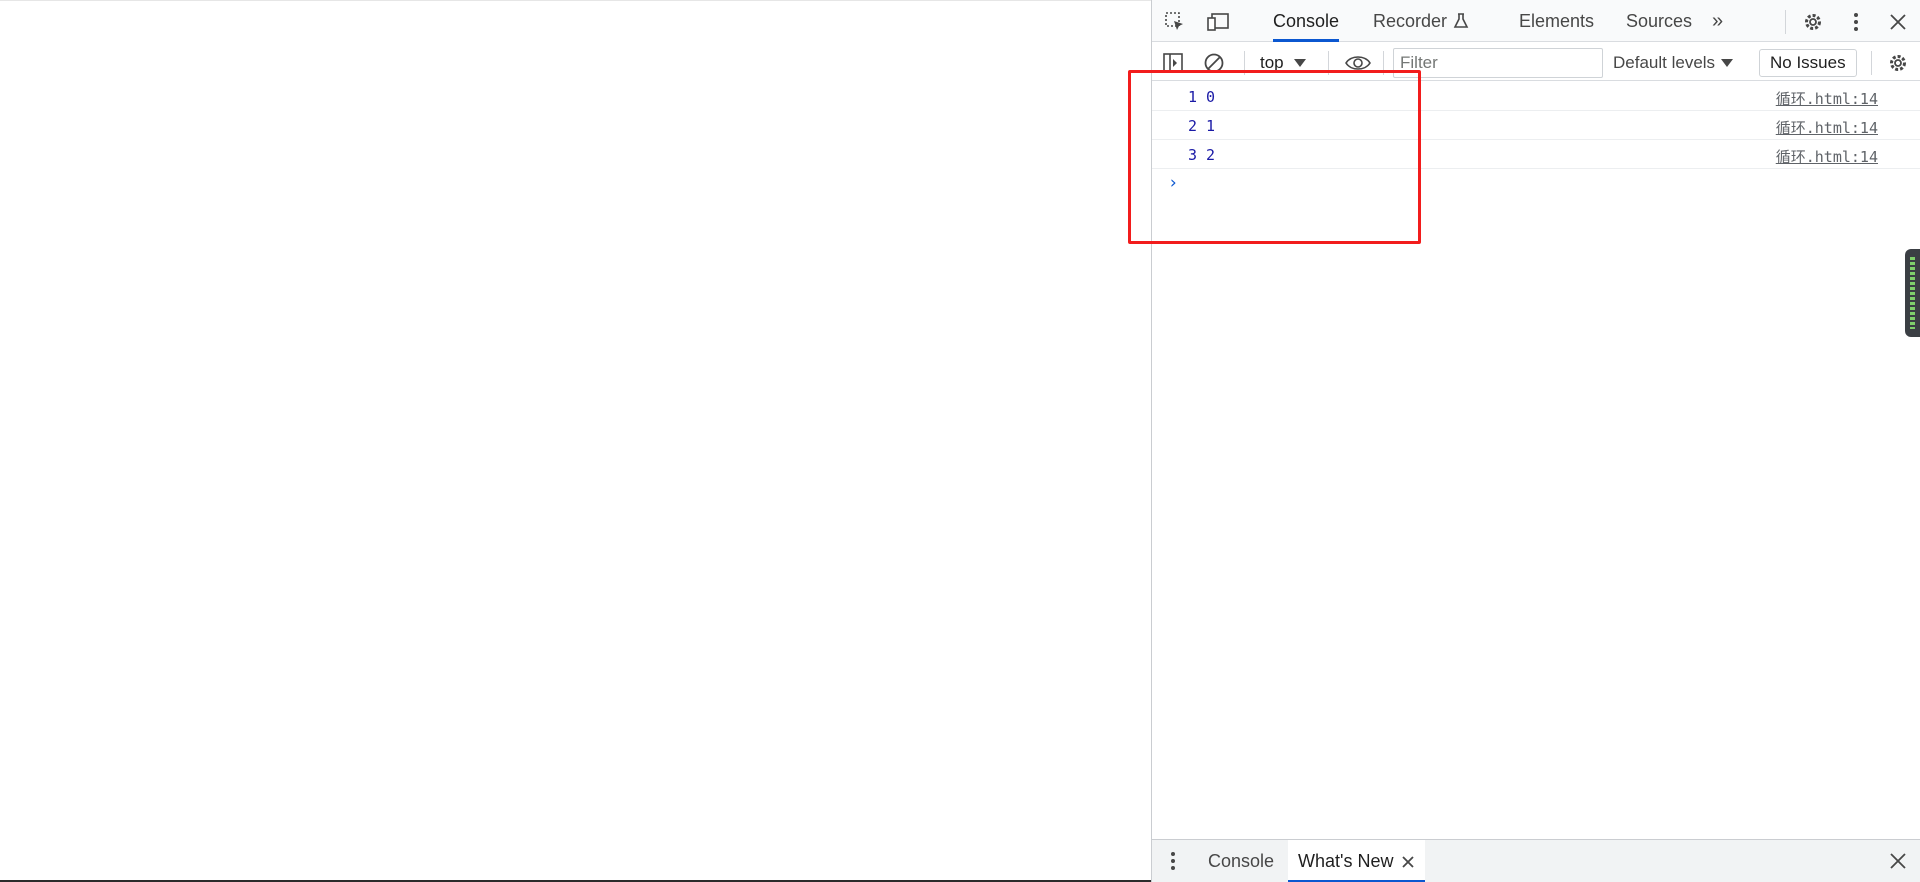 The image size is (1920, 882). What do you see at coordinates (1218, 22) in the screenshot?
I see `device-toolbar-icon` at bounding box center [1218, 22].